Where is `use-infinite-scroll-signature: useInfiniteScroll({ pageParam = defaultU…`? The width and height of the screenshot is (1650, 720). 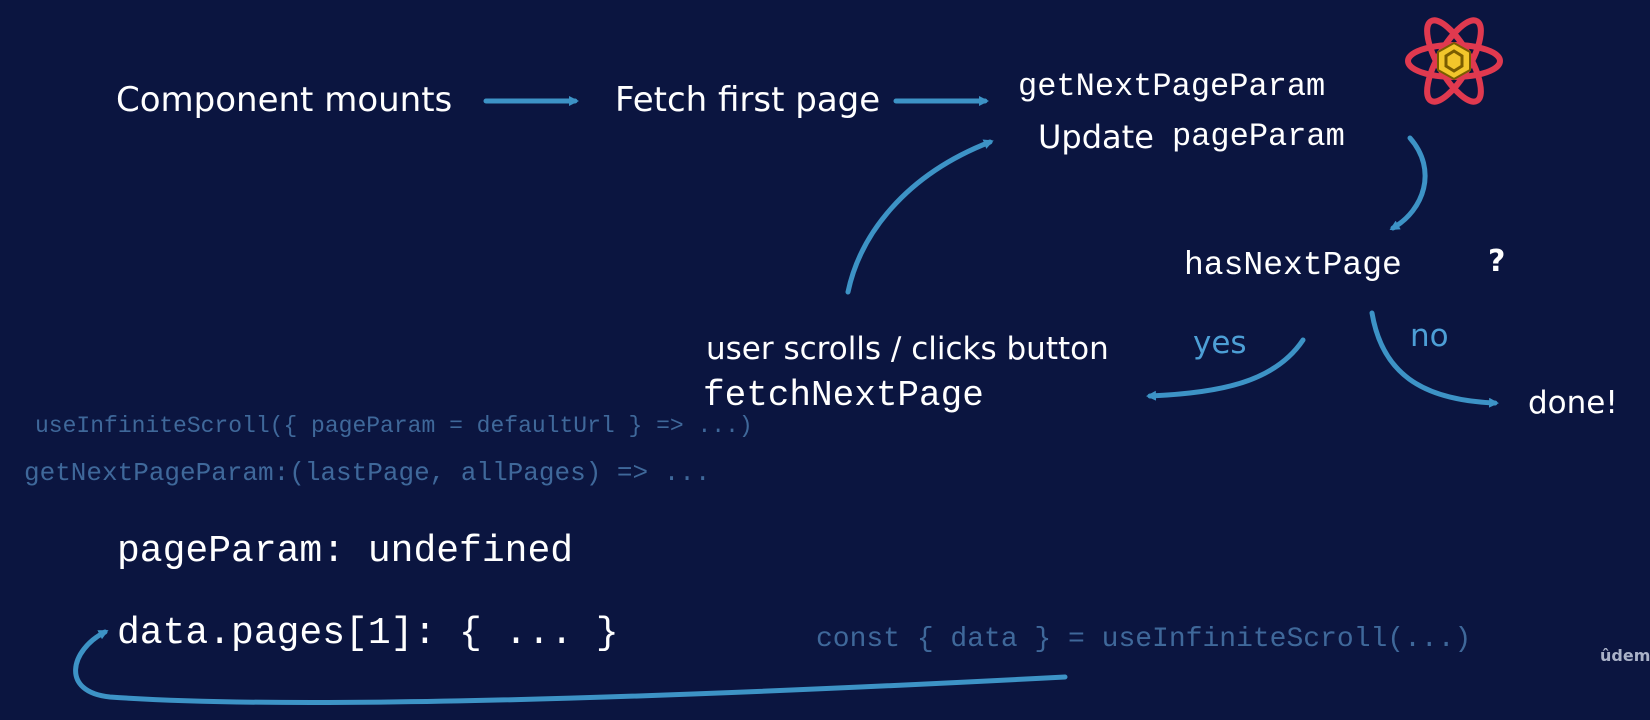 use-infinite-scroll-signature: useInfiniteScroll({ pageParam = defaultU… is located at coordinates (394, 426).